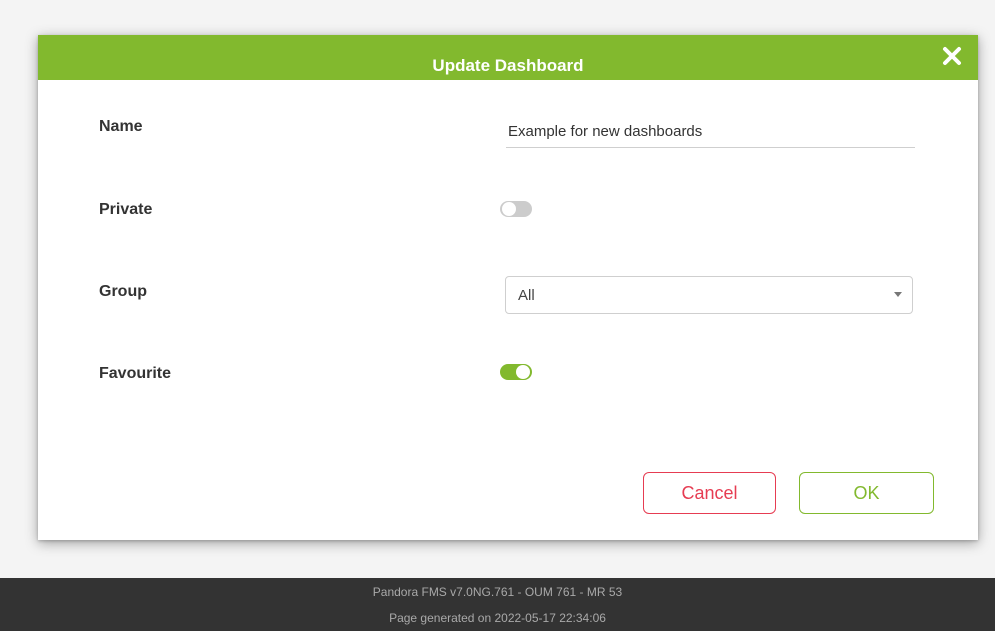 The image size is (995, 631). I want to click on chevron-down-icon, so click(898, 294).